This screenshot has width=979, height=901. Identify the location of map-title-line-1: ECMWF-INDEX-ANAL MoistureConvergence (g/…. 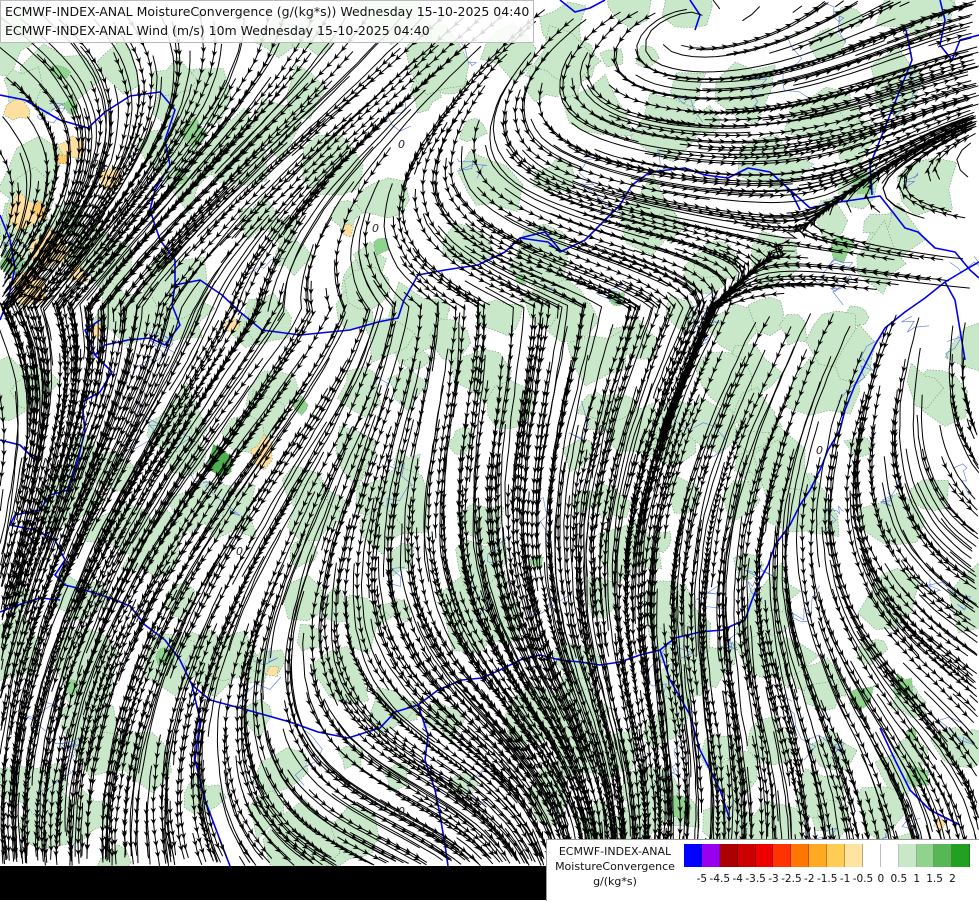
(267, 11).